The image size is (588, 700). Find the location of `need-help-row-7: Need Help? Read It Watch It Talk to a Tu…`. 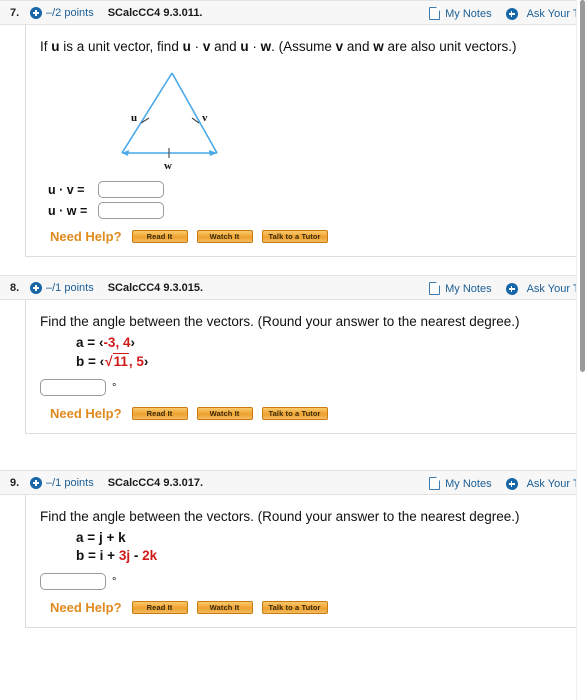

need-help-row-7: Need Help? Read It Watch It Talk to a Tu… is located at coordinates (312, 236).